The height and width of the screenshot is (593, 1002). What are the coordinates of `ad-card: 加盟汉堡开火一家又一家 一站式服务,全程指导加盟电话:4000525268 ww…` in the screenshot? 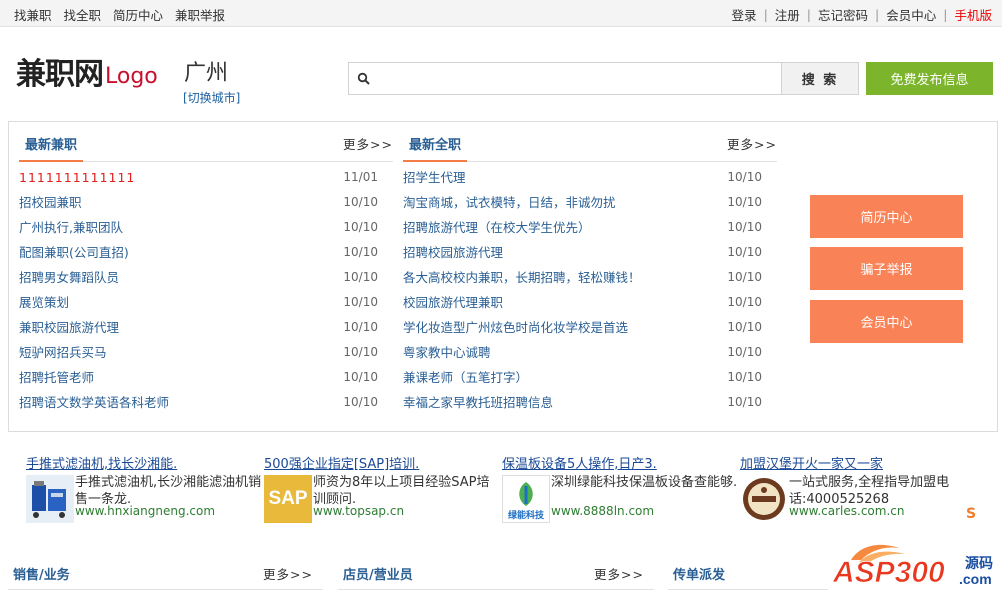 It's located at (859, 492).